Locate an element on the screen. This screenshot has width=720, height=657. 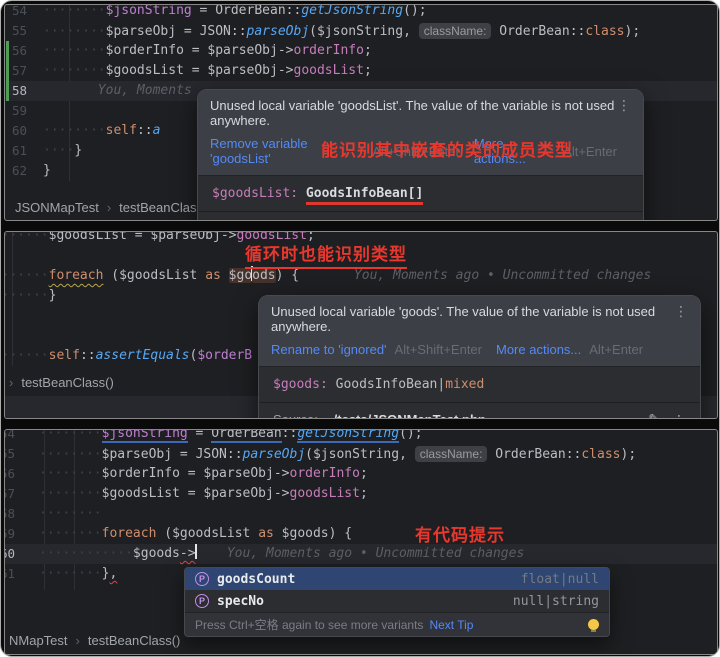
type-info-row: $goodsList: GoodsInfoBean[] is located at coordinates (420, 194).